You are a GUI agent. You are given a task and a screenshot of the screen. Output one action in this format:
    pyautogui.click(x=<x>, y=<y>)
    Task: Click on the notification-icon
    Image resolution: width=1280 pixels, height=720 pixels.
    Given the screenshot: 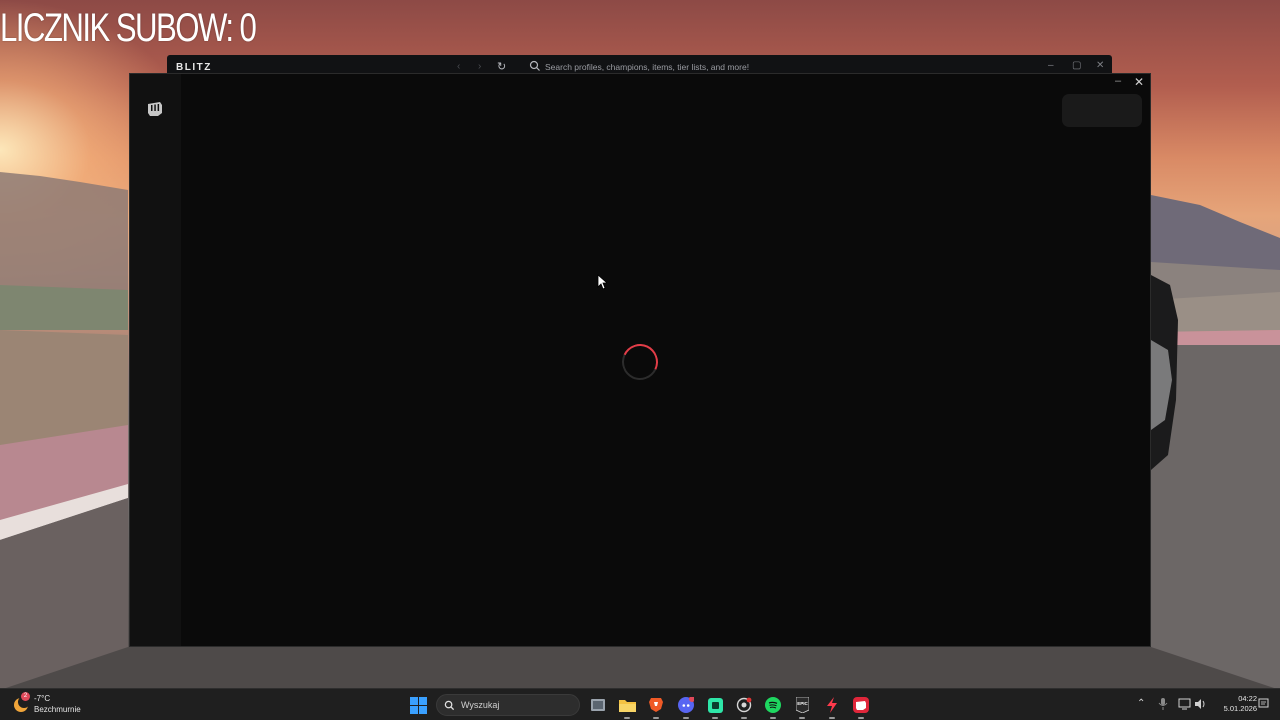 What is the action you would take?
    pyautogui.click(x=1263, y=704)
    